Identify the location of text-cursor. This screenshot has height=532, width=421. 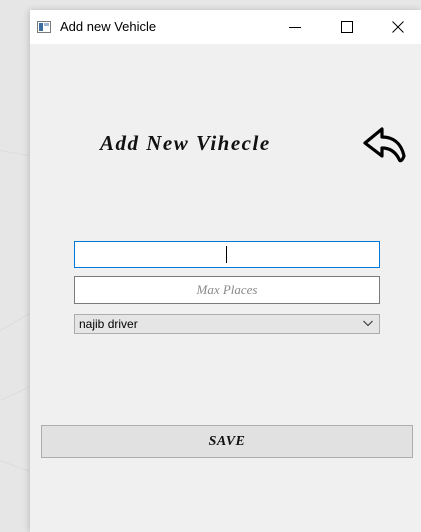
(226, 254).